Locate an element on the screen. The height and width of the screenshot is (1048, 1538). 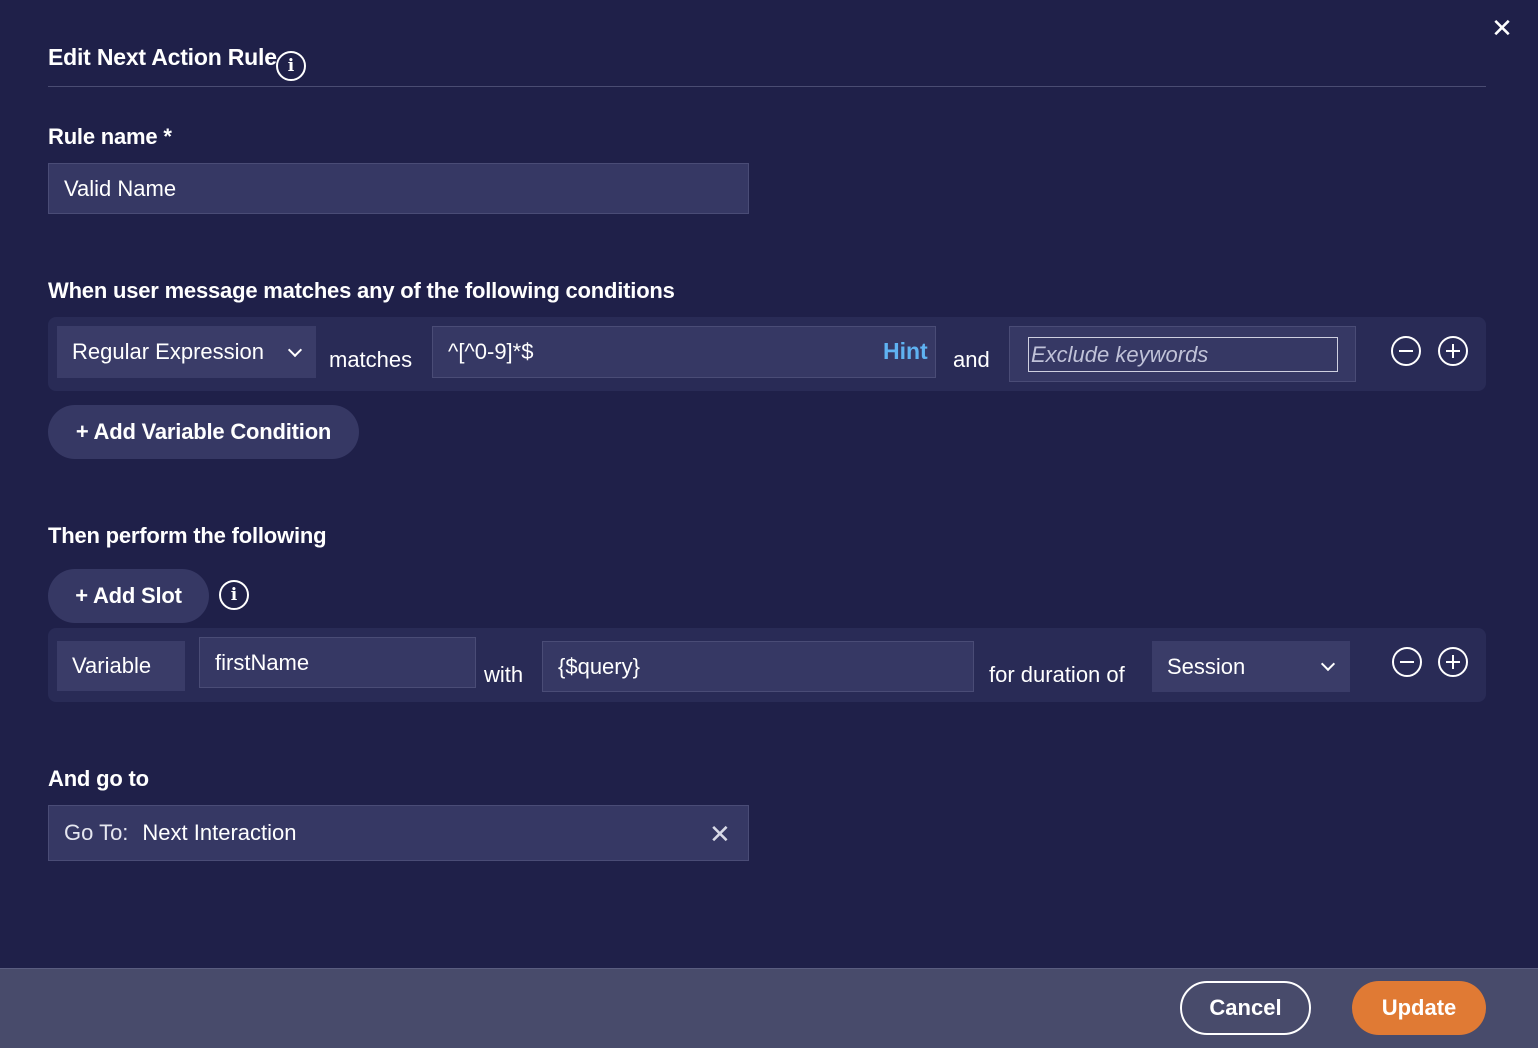
condition-type-value: Regular Expression is located at coordinates (168, 351).